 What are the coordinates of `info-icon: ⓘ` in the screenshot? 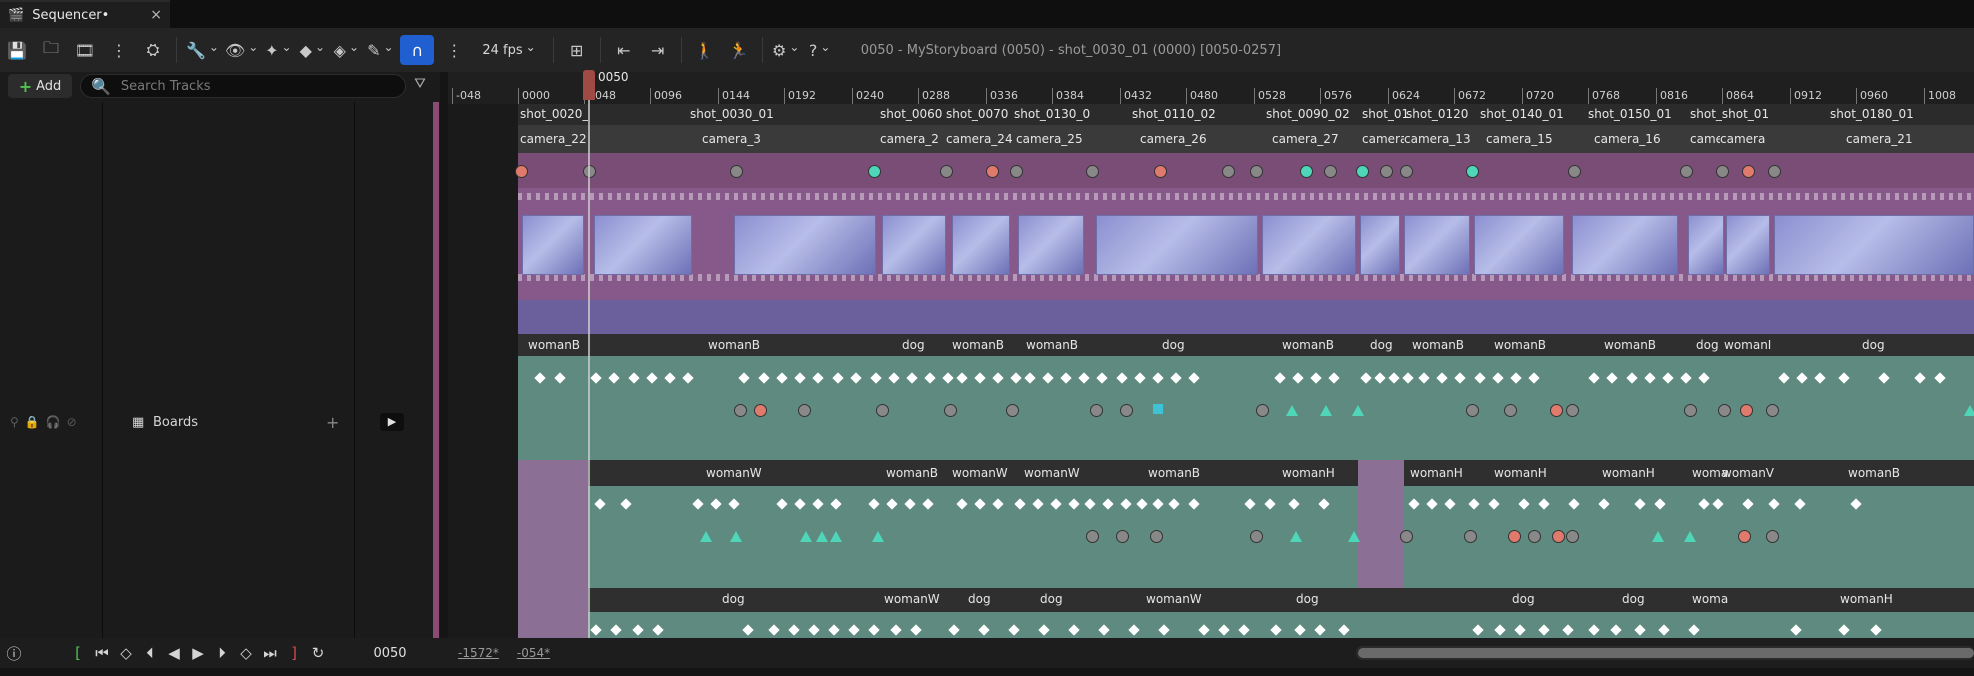 It's located at (14, 653).